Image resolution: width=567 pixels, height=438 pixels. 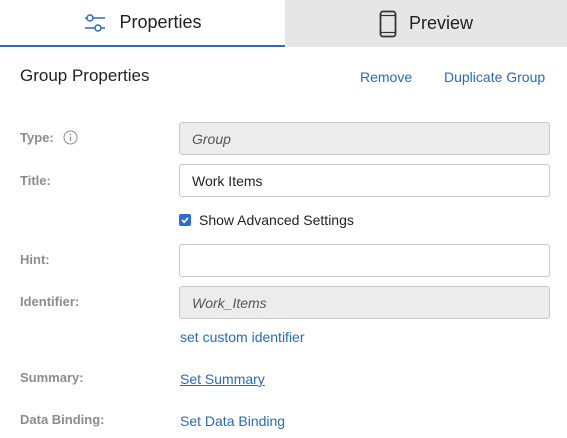 What do you see at coordinates (35, 180) in the screenshot?
I see `title-label: Title:` at bounding box center [35, 180].